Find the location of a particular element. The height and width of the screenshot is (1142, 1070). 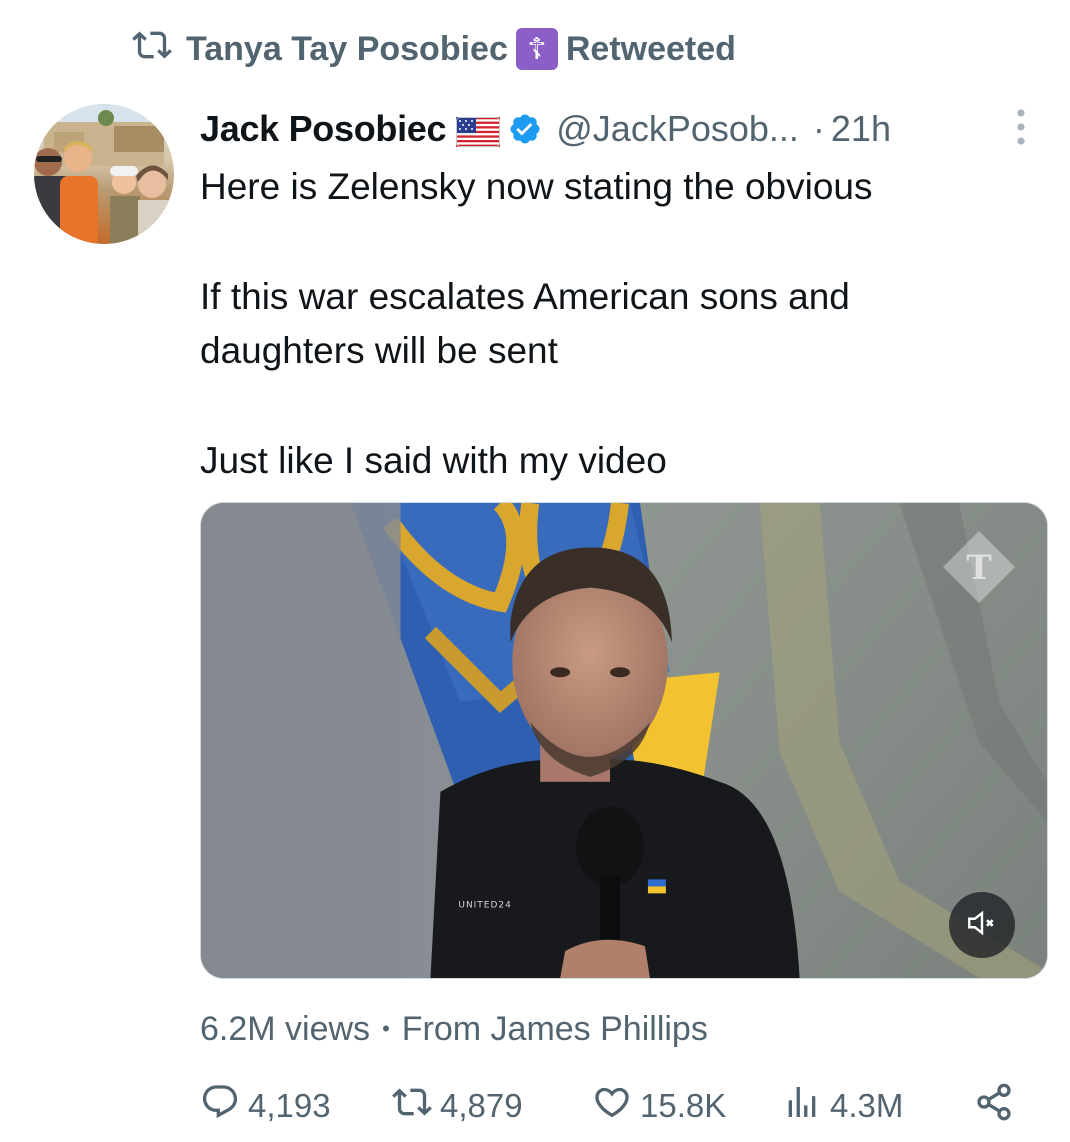

mute-toggle-button is located at coordinates (982, 925).